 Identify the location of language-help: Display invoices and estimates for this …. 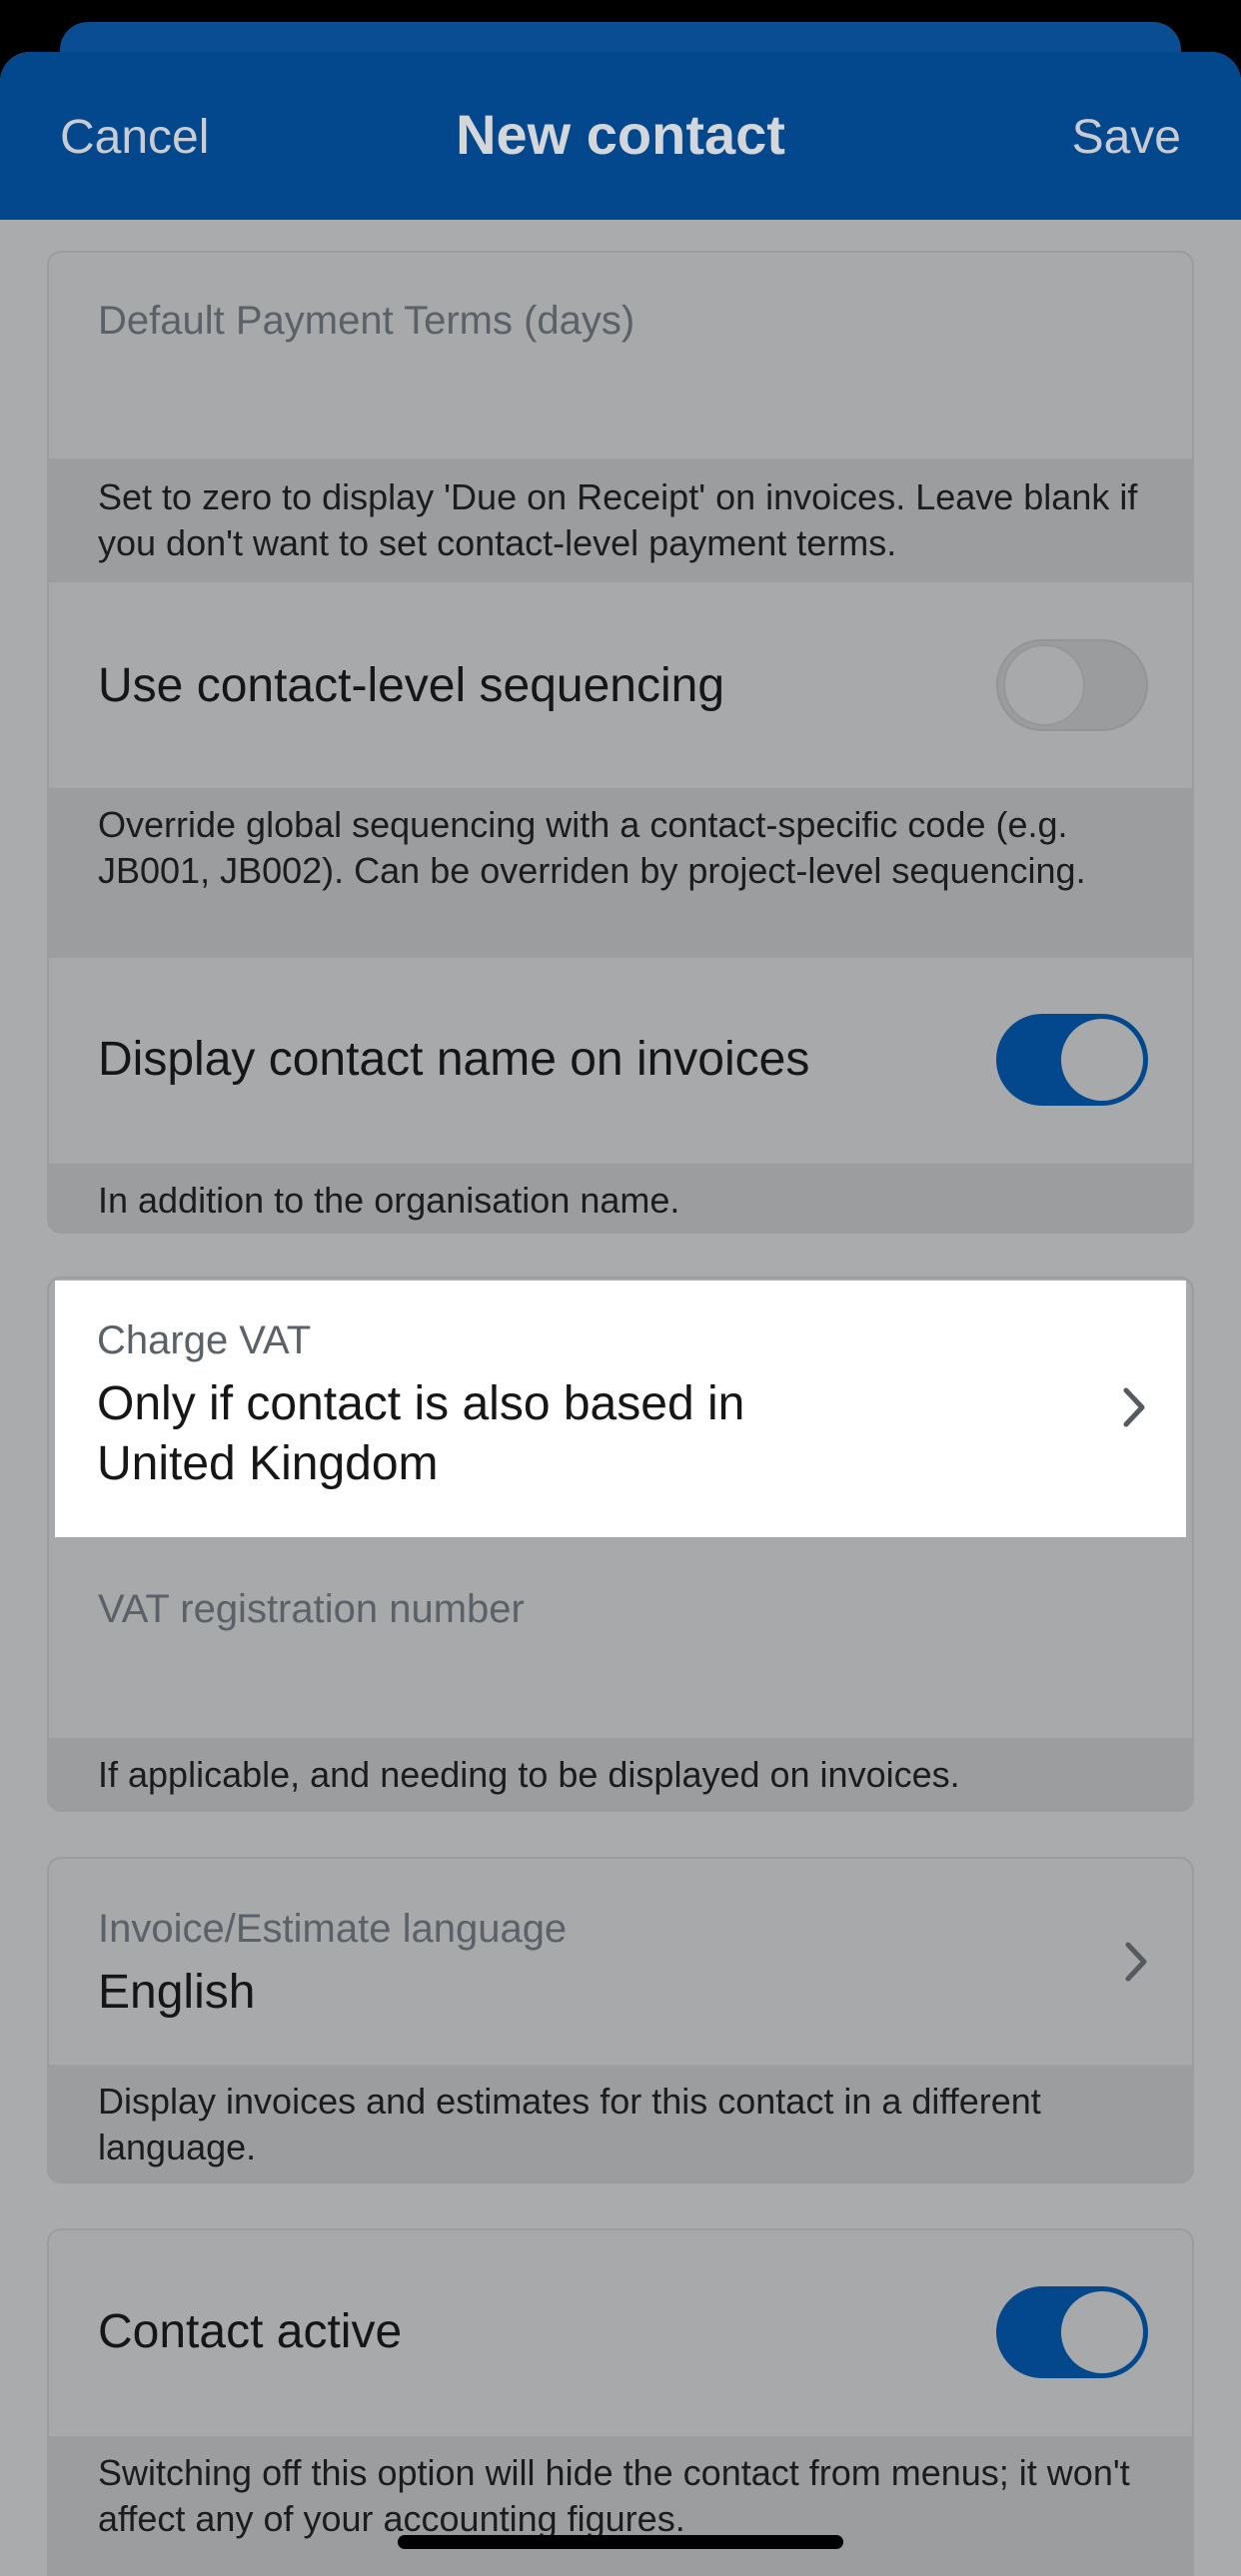
(620, 2123).